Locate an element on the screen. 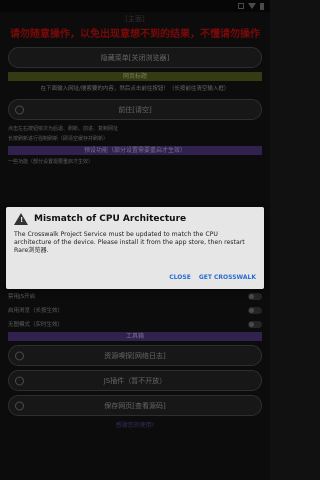  dialog-title: Mismatch of CPU Architecture is located at coordinates (110, 219).